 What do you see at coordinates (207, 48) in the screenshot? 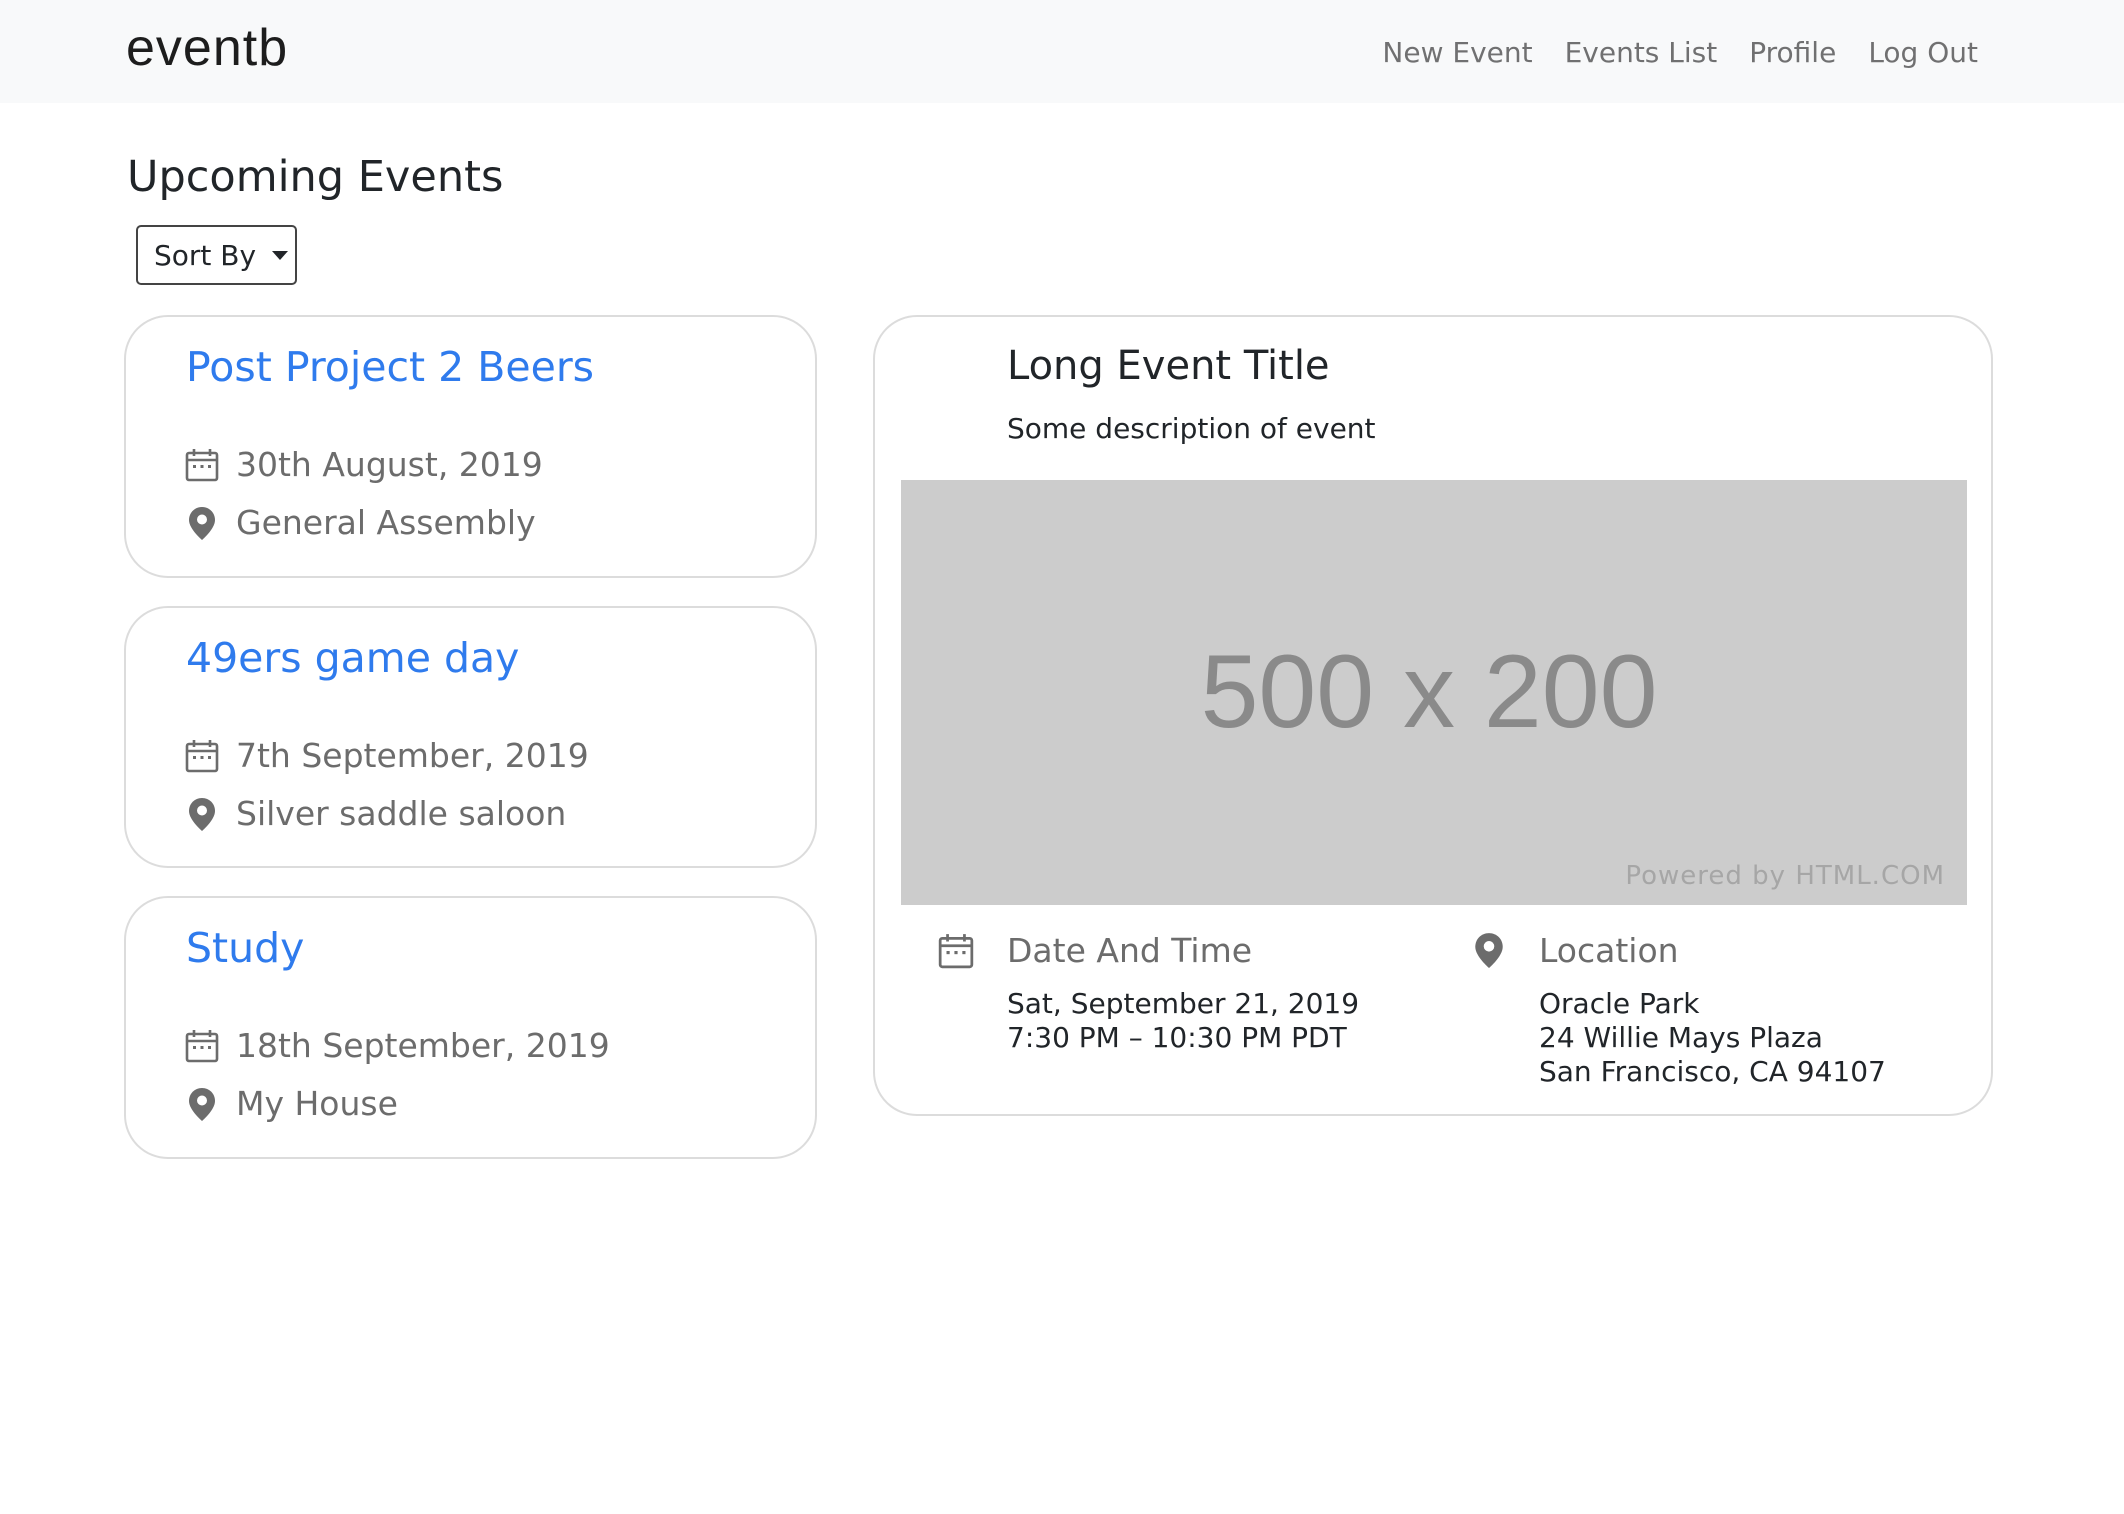
I see `brand-logo: eventb` at bounding box center [207, 48].